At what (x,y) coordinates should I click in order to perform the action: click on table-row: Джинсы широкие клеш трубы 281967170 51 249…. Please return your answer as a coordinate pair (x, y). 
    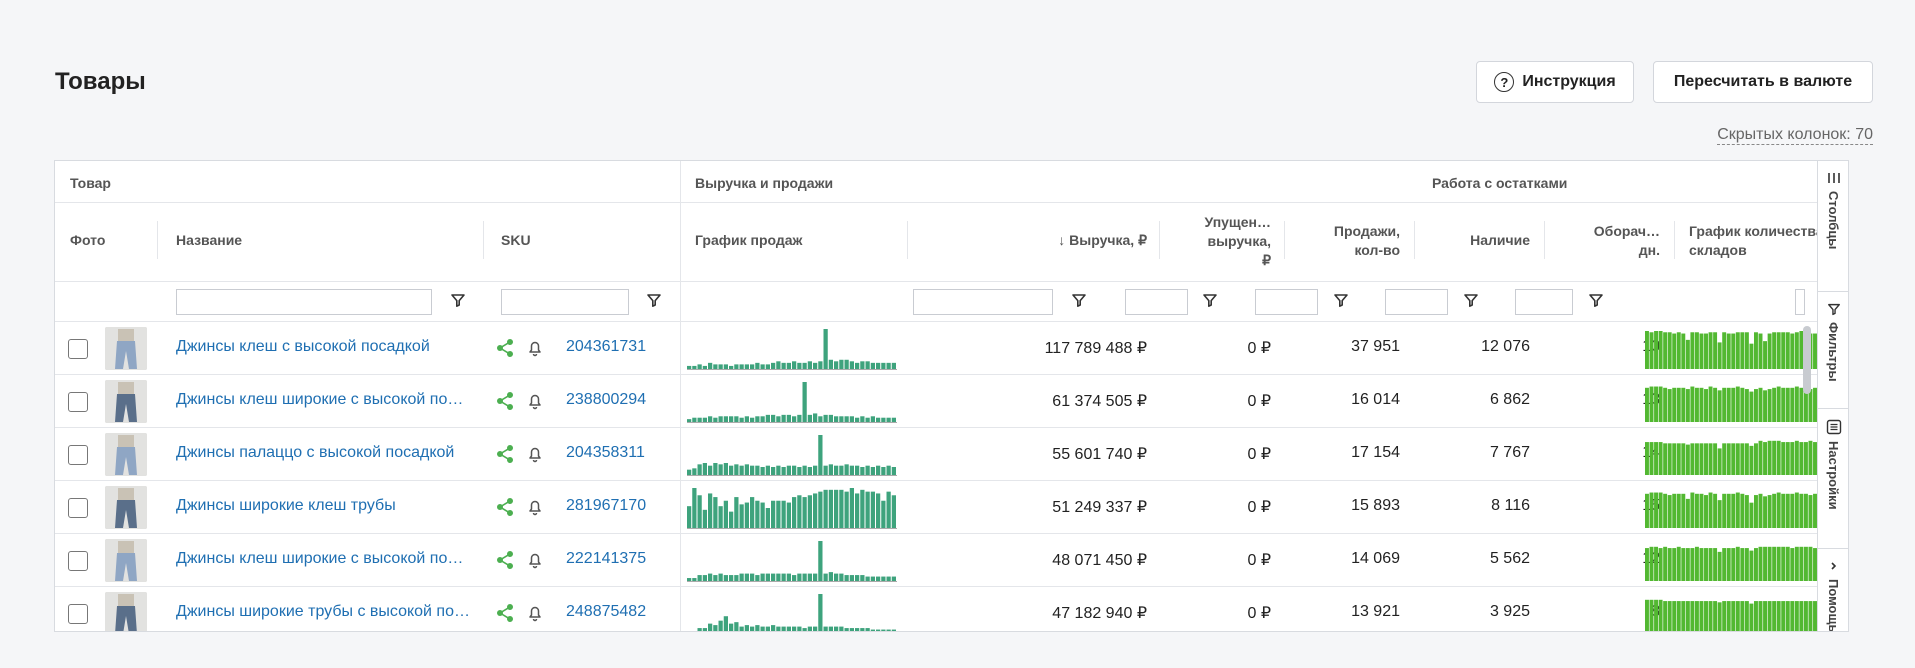
    Looking at the image, I should click on (951, 507).